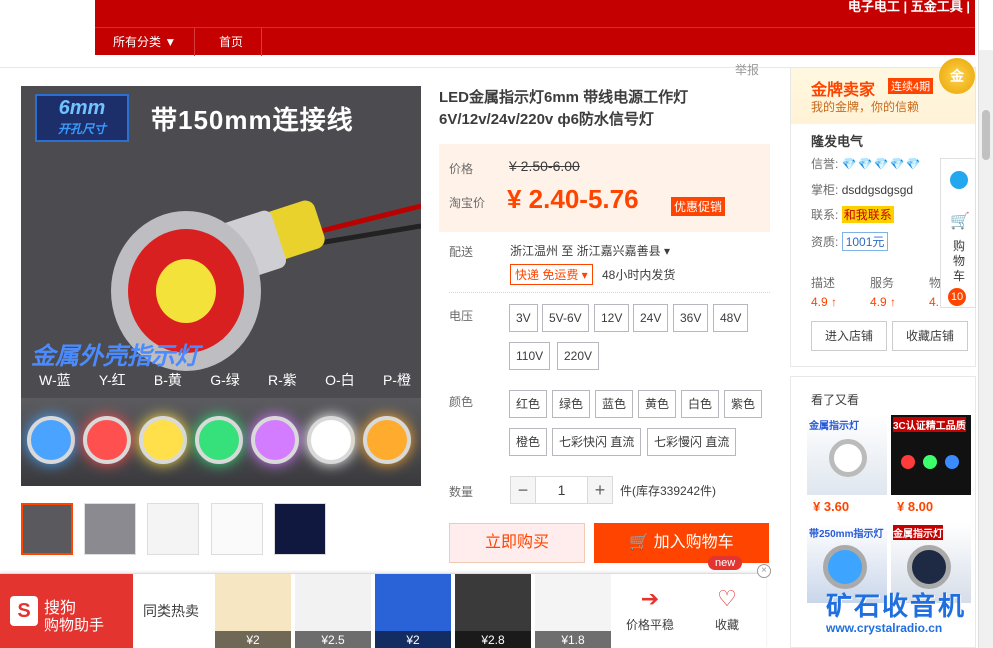 Image resolution: width=993 pixels, height=648 pixels. Describe the element at coordinates (252, 120) in the screenshot. I see `image-headline: 带150mm连接线` at that location.